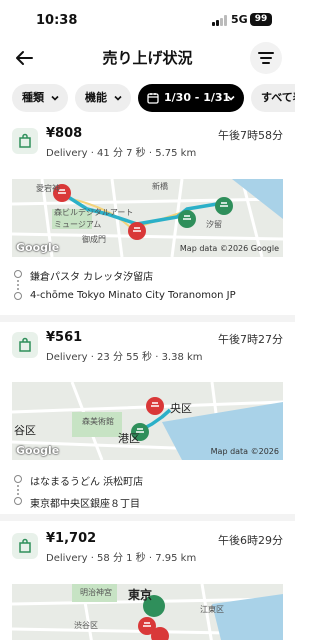 The height and width of the screenshot is (640, 320). Describe the element at coordinates (25, 430) in the screenshot. I see `map-label: 谷区` at that location.